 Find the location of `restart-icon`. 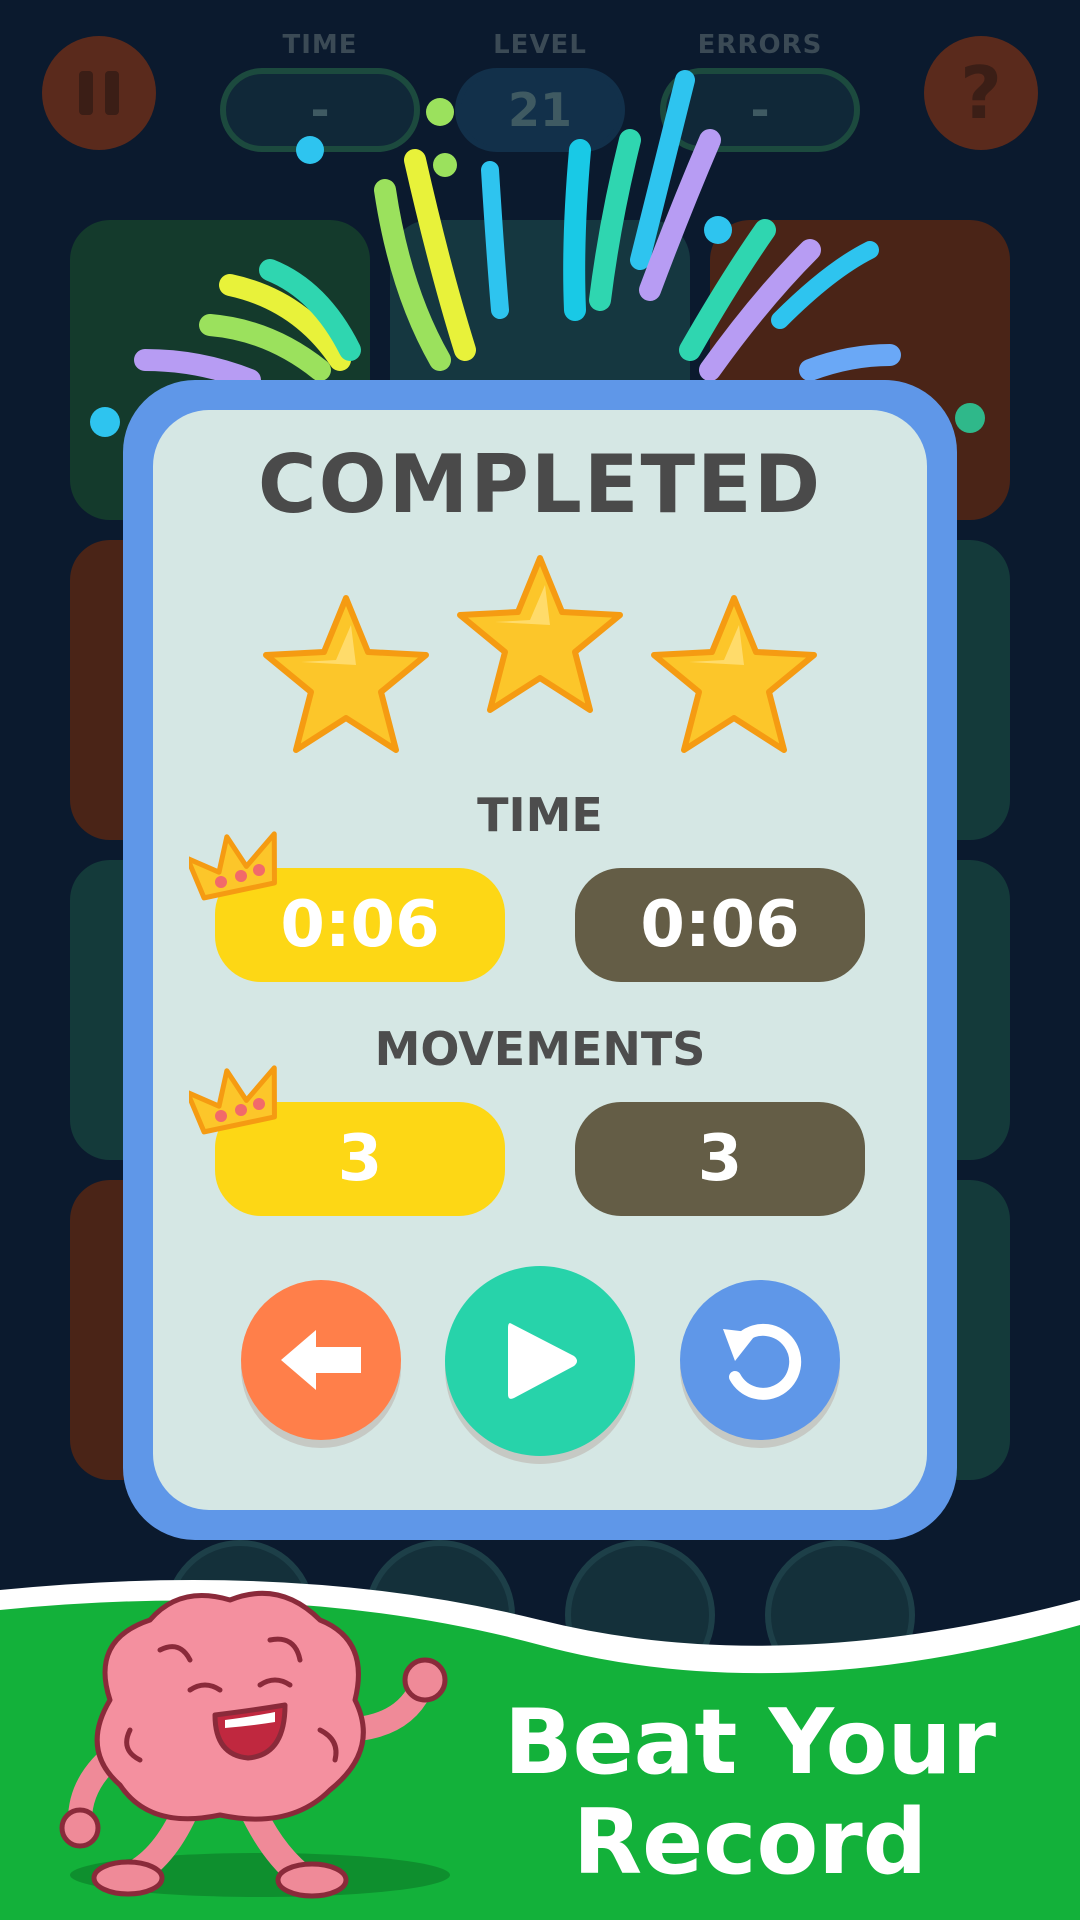

restart-icon is located at coordinates (762, 1361).